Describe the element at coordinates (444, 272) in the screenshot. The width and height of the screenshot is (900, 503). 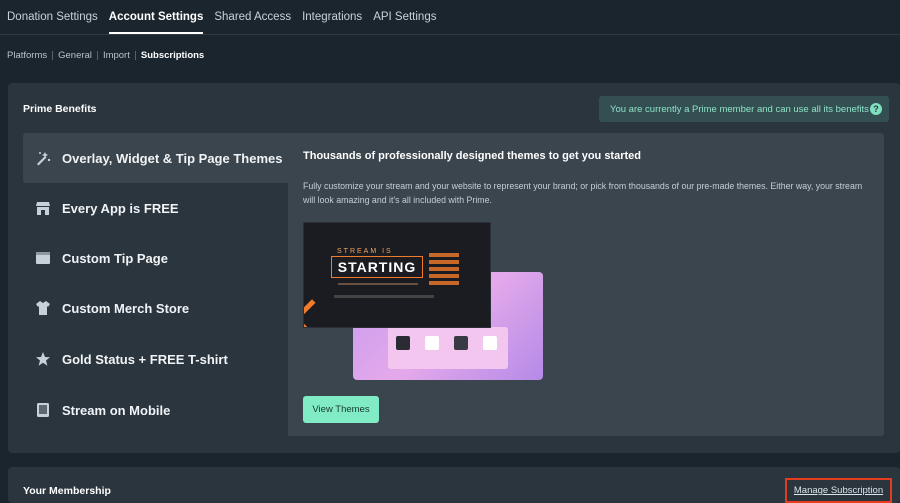
I see `preview-schedule` at that location.